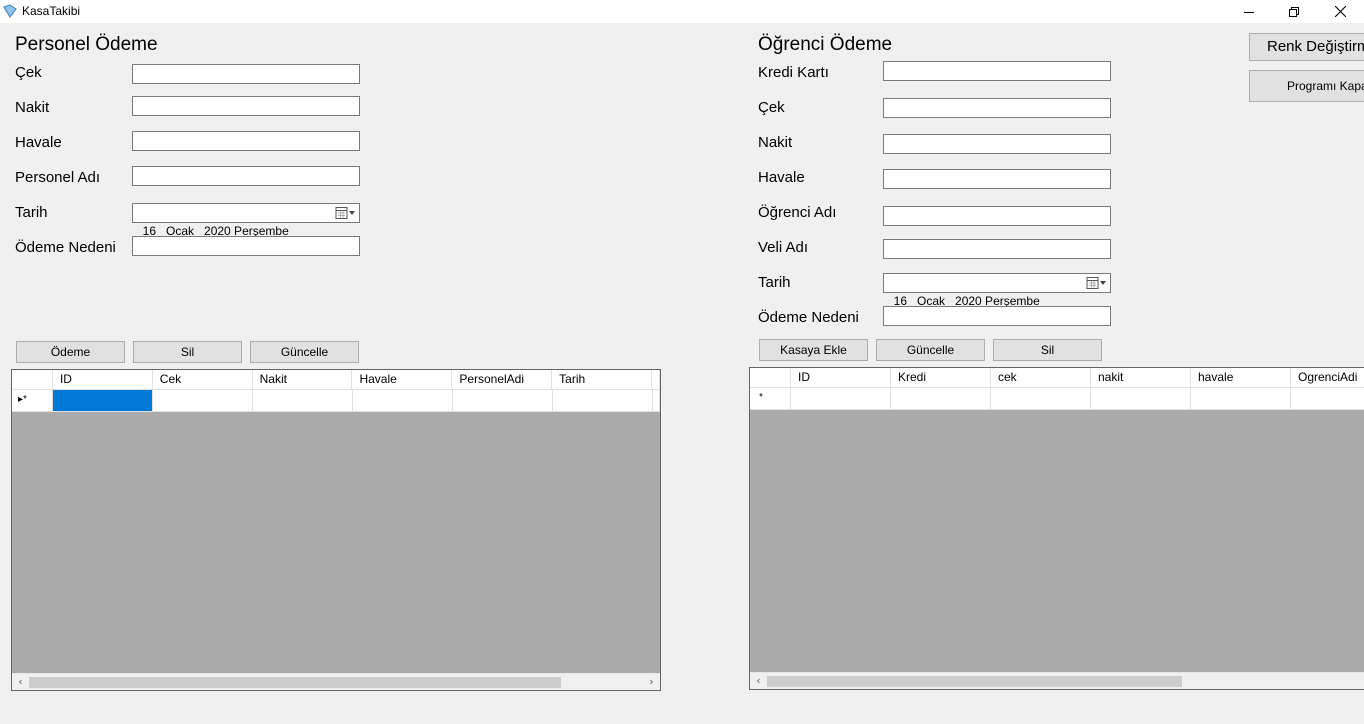 The image size is (1364, 724). Describe the element at coordinates (246, 176) in the screenshot. I see `personel-adi-input` at that location.